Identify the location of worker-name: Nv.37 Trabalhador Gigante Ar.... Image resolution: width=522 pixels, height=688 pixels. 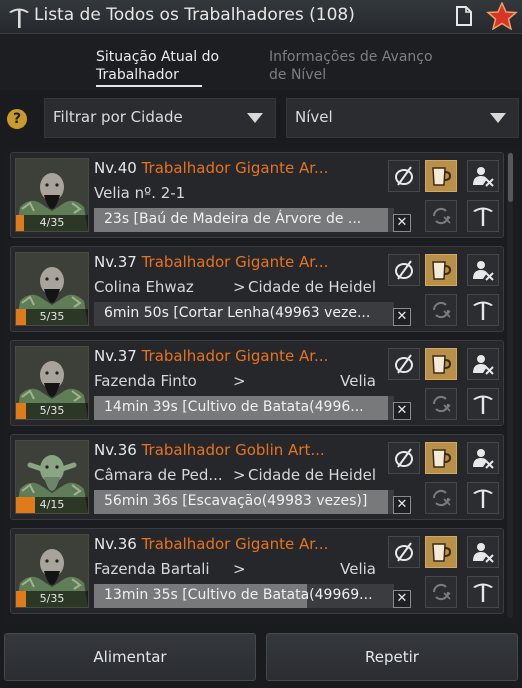
(211, 356).